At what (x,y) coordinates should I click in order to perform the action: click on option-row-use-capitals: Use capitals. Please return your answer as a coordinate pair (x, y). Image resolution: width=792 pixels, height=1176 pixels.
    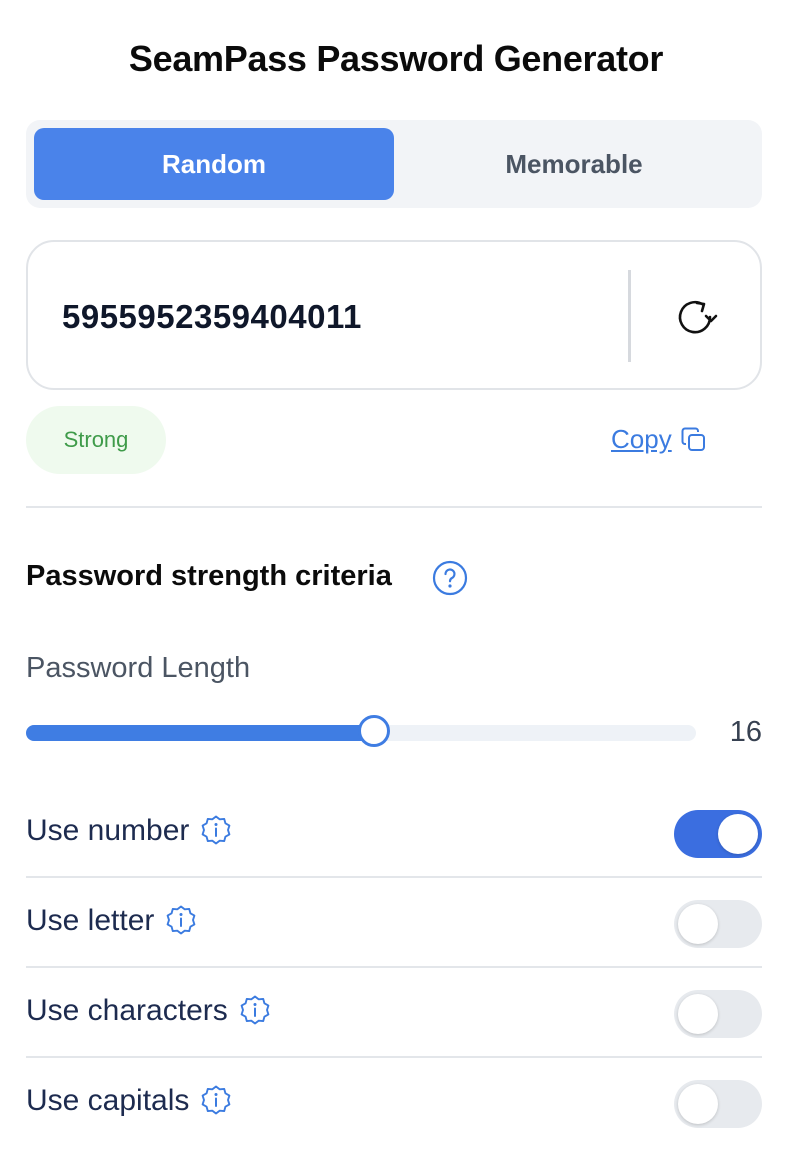
    Looking at the image, I should click on (394, 1103).